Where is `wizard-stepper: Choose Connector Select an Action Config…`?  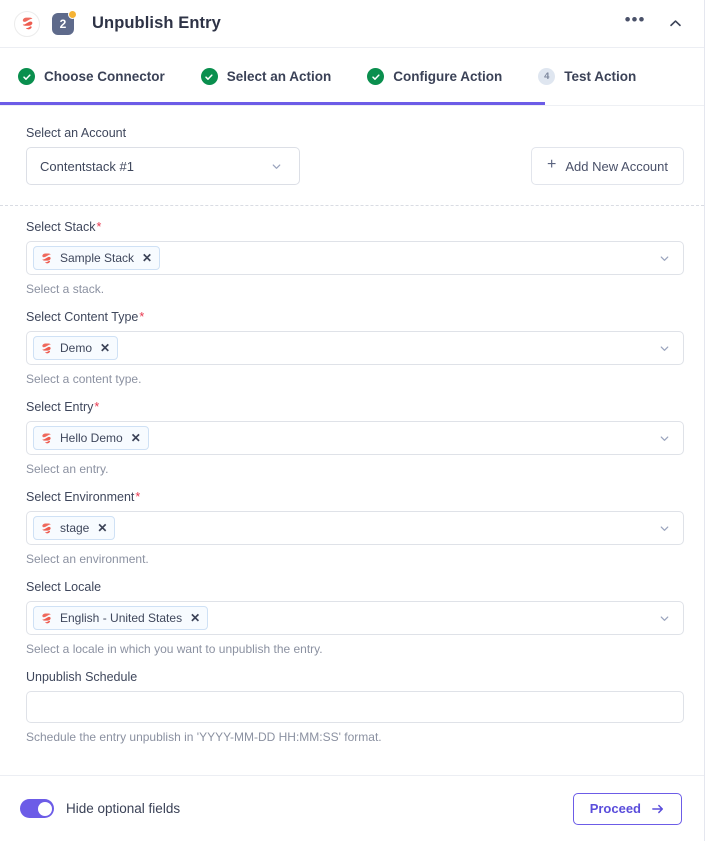
wizard-stepper: Choose Connector Select an Action Config… is located at coordinates (352, 77).